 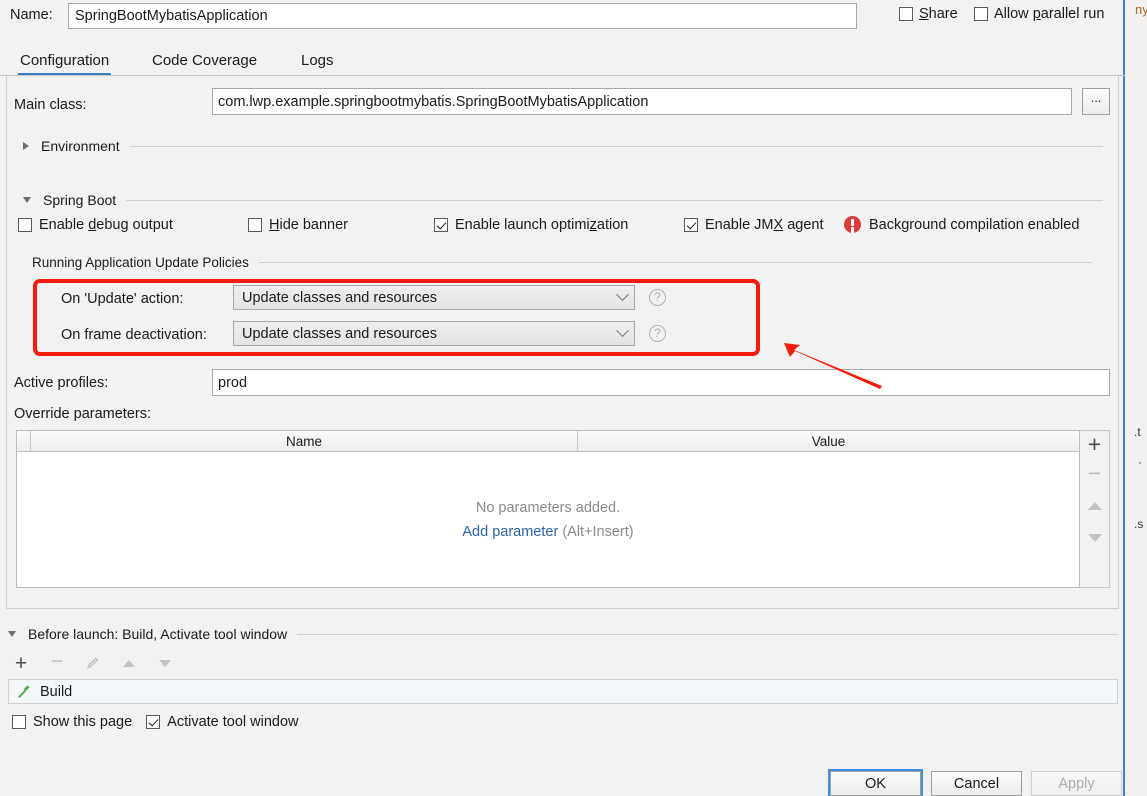 I want to click on share-checkbox-box, so click(x=906, y=14).